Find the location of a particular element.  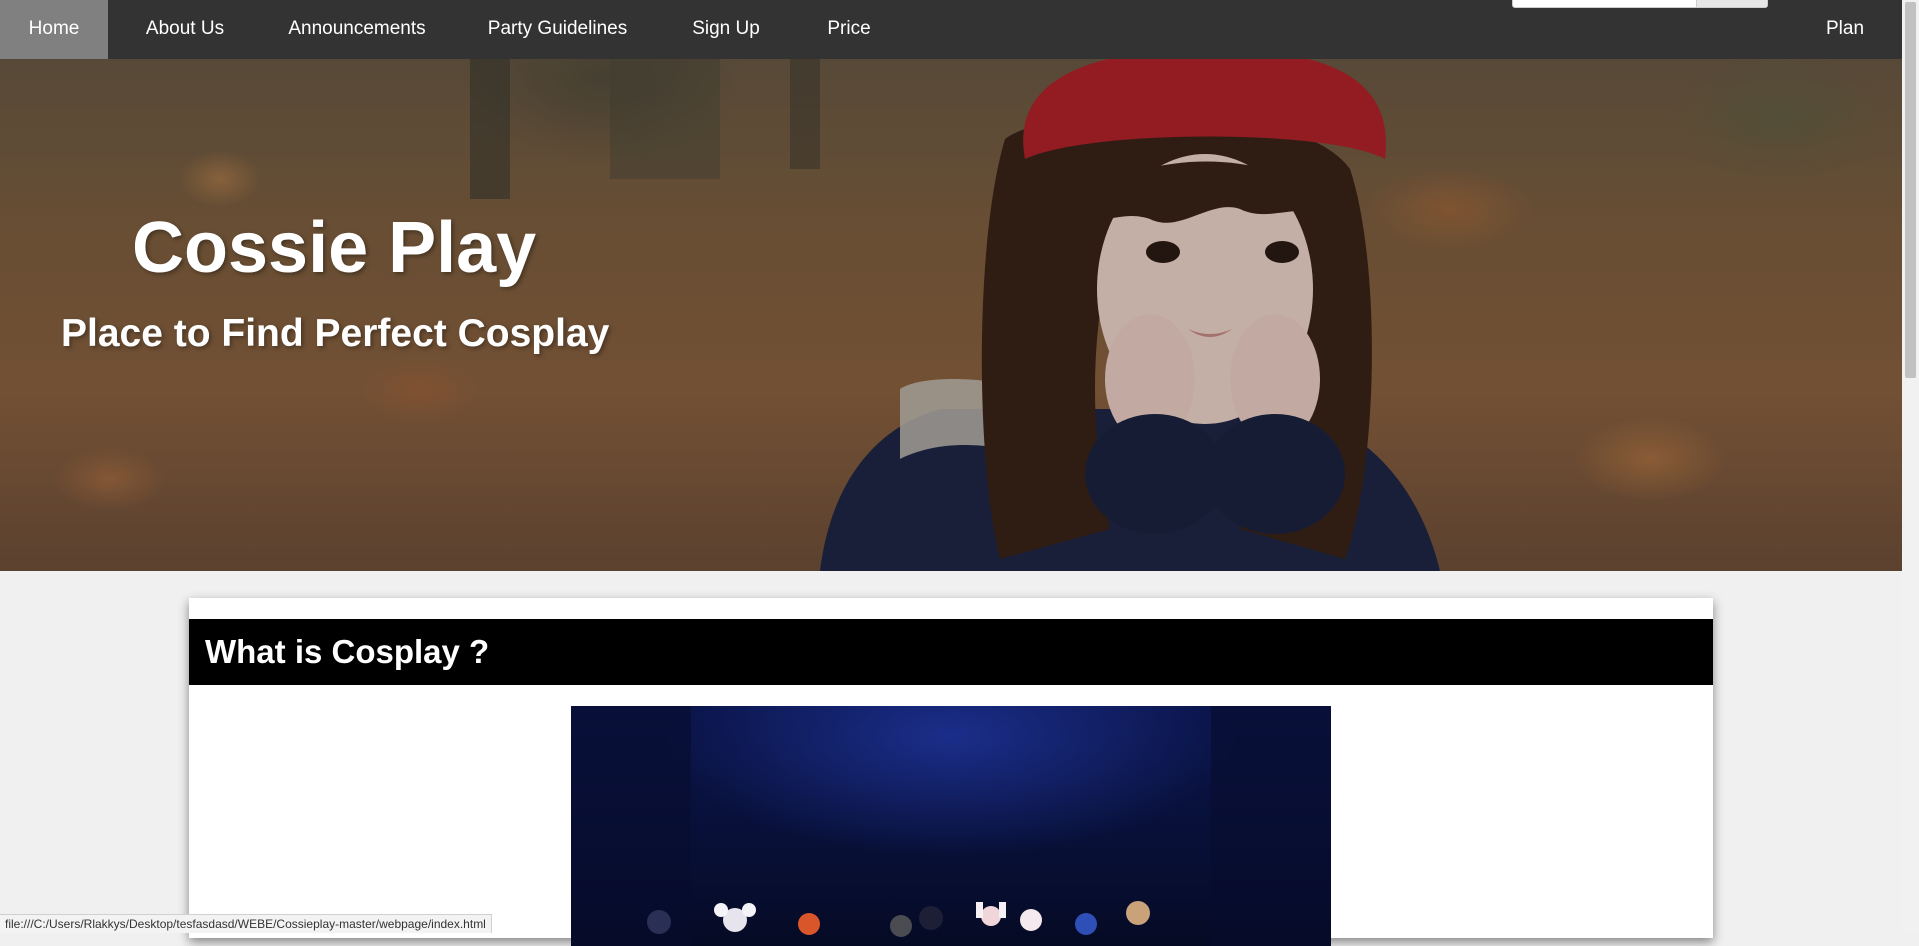

section-header: What is Cosplay ? is located at coordinates (951, 652).